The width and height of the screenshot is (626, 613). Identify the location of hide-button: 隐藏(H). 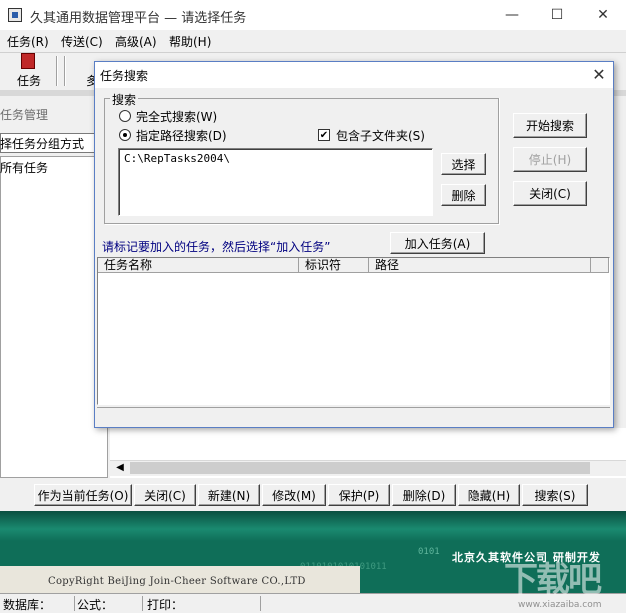
(489, 495).